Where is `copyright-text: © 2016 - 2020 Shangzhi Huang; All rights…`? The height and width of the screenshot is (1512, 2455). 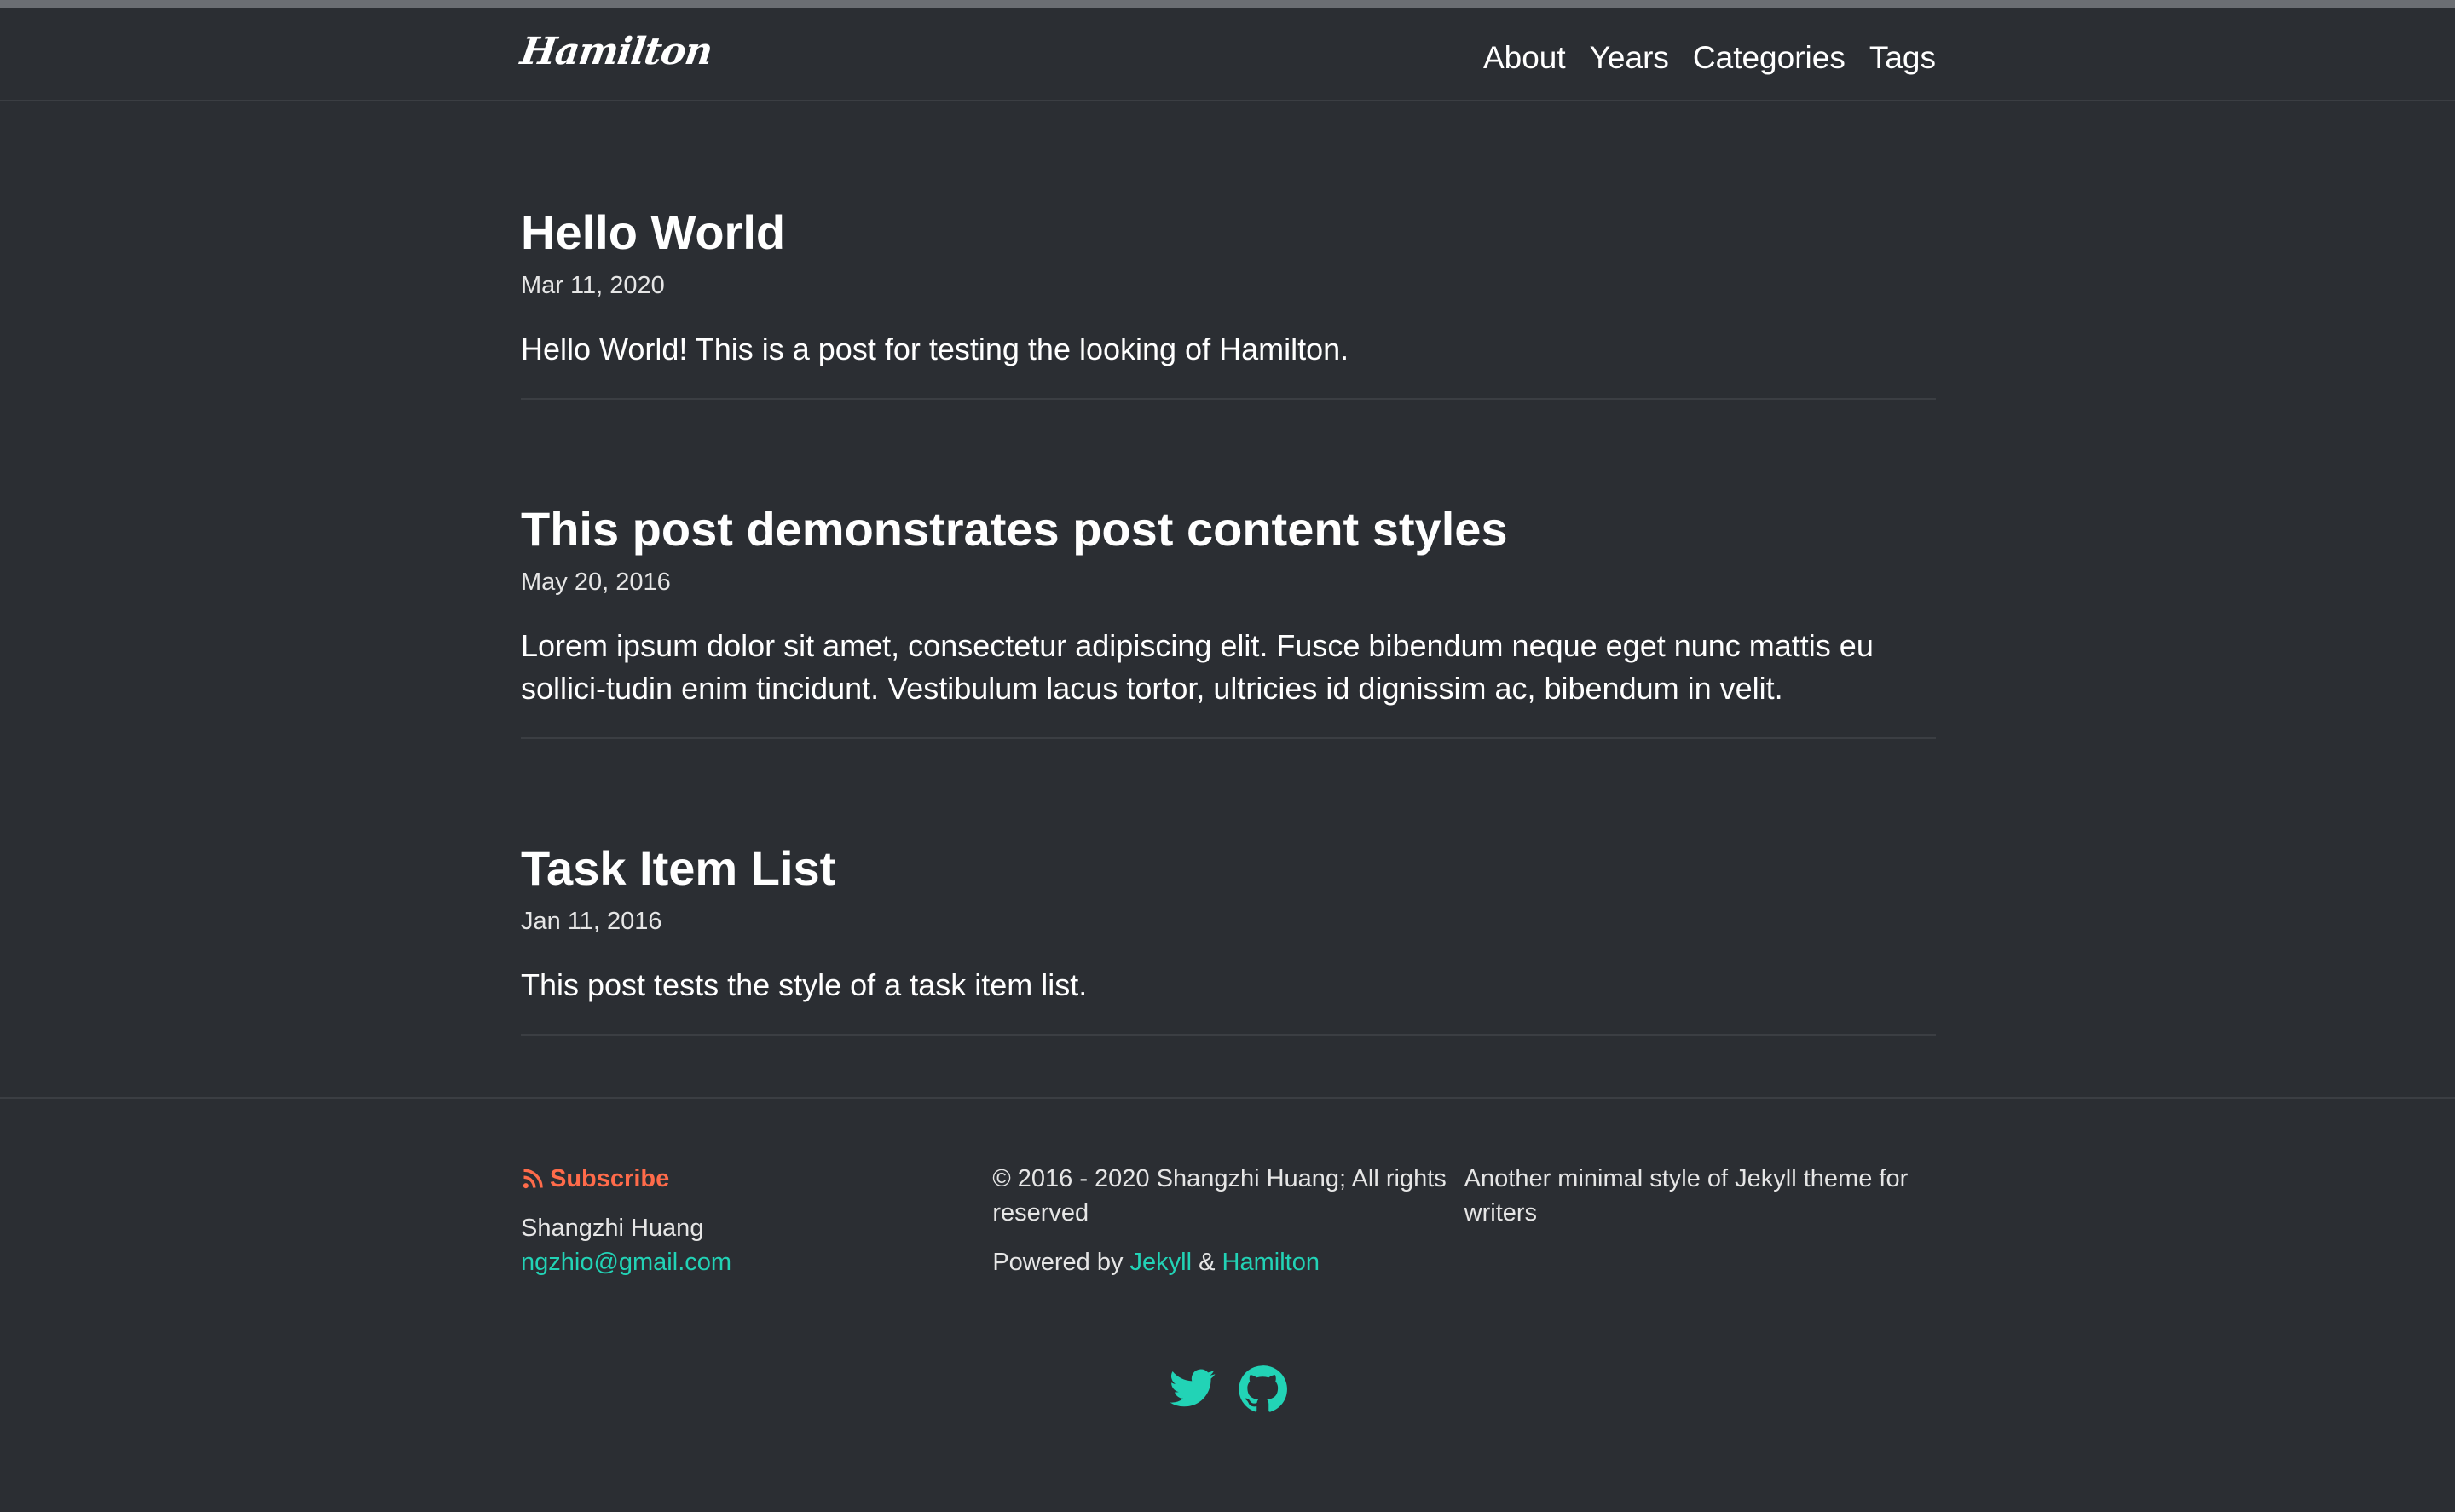 copyright-text: © 2016 - 2020 Shangzhi Huang; All rights… is located at coordinates (1219, 1195).